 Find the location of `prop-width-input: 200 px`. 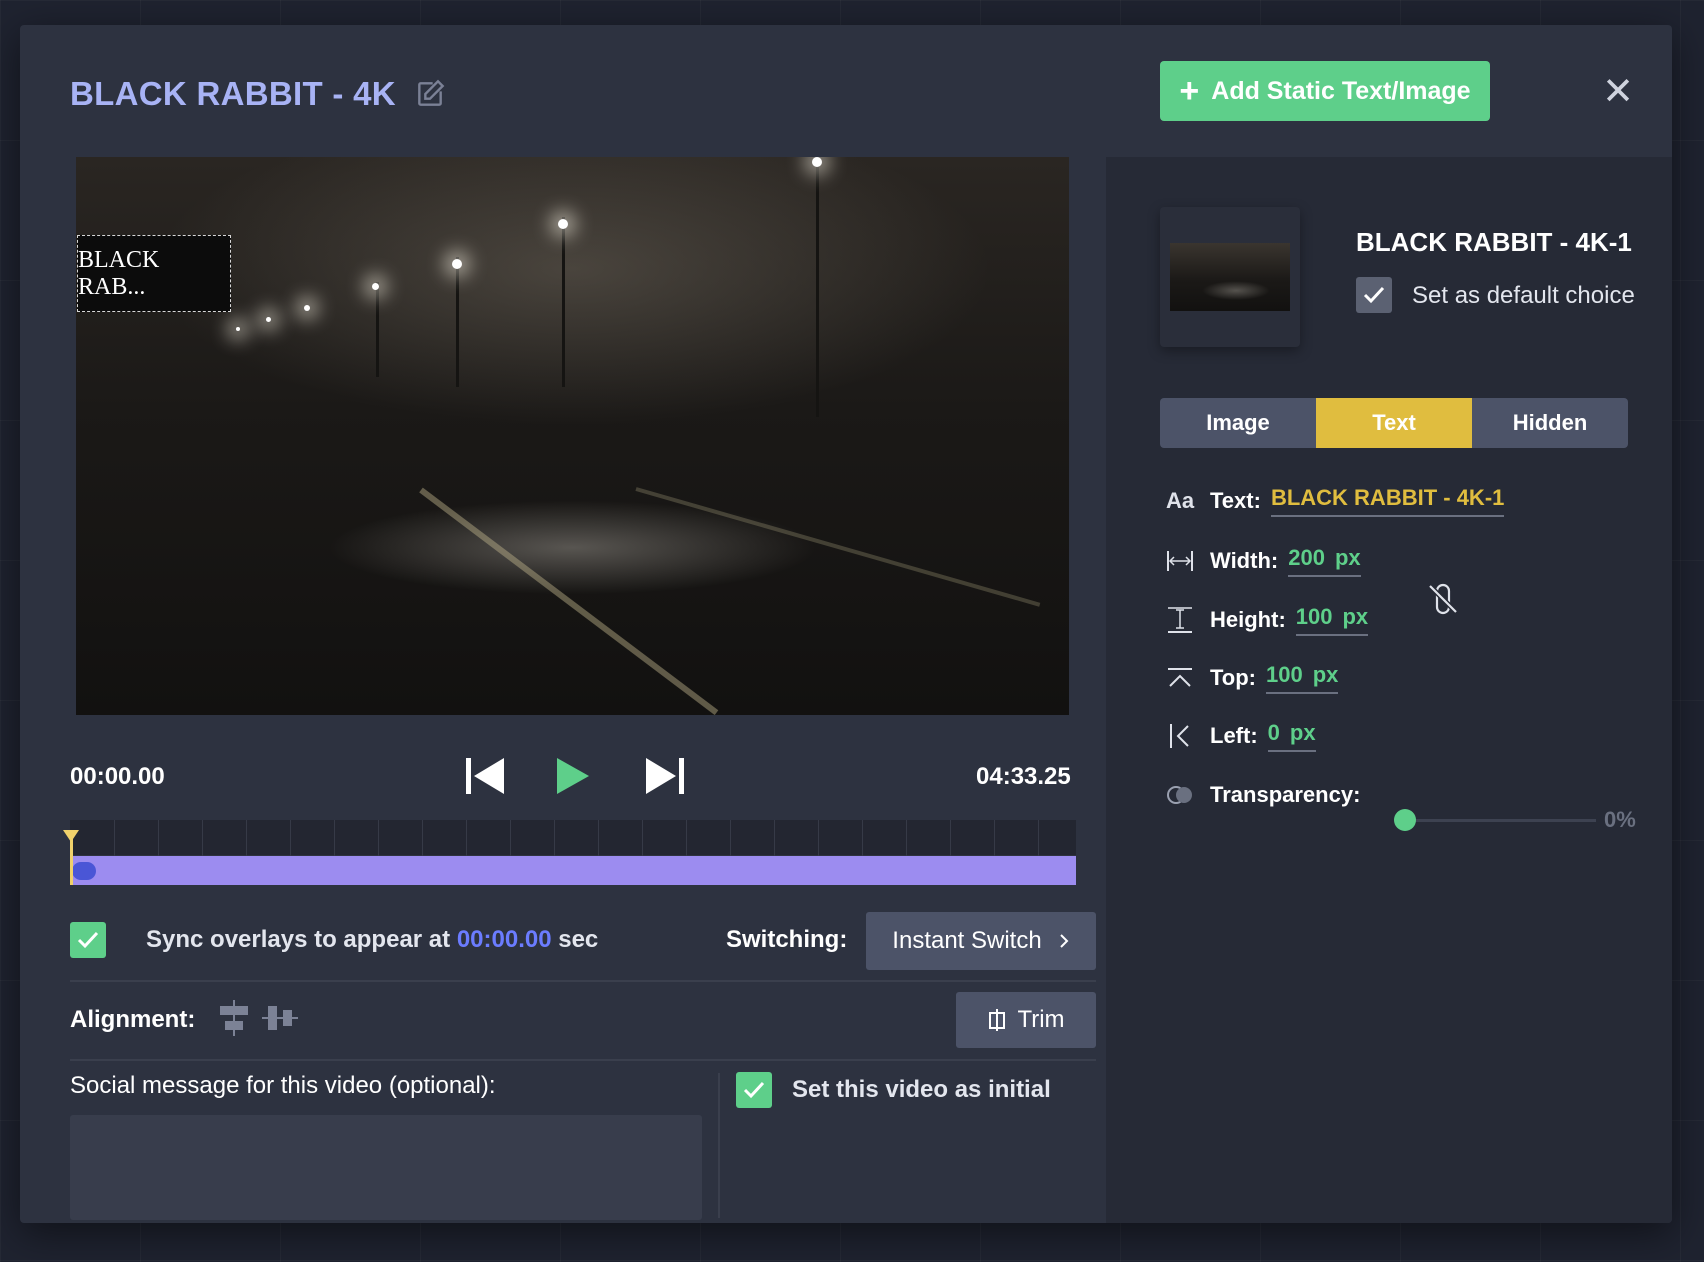

prop-width-input: 200 px is located at coordinates (1324, 561).